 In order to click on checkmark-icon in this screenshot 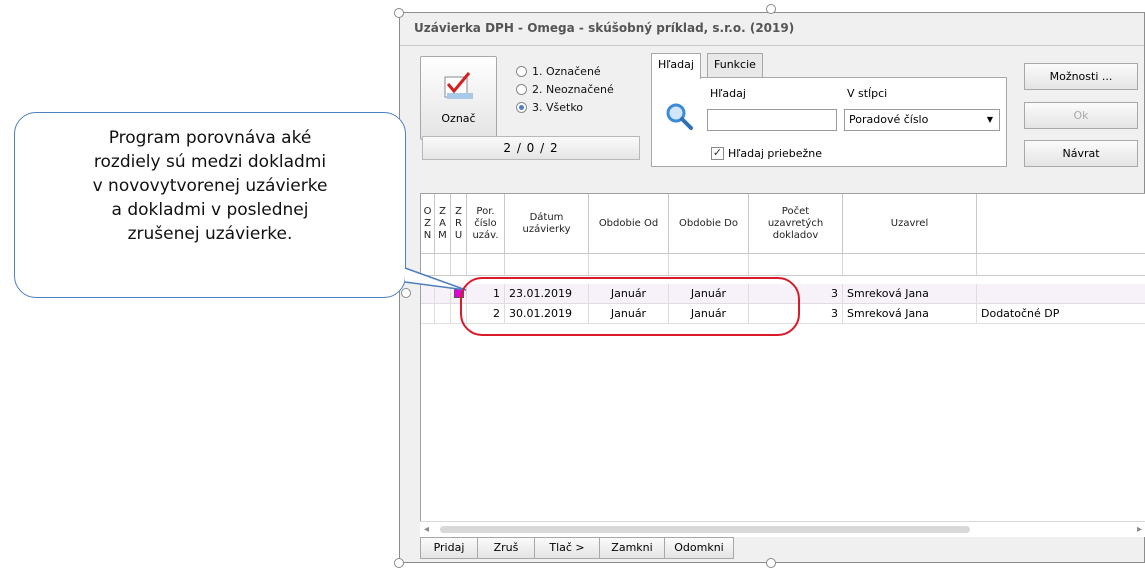, I will do `click(458, 85)`.